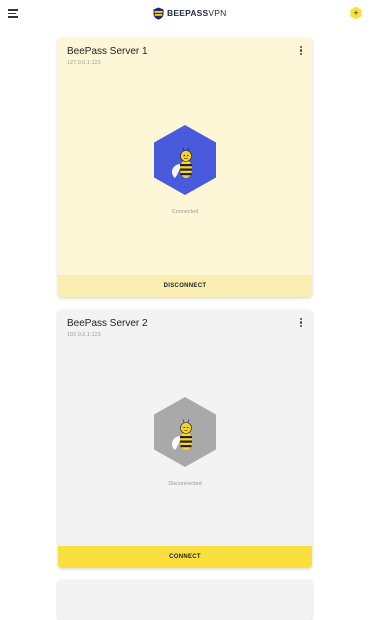  I want to click on connection-status: Connected, so click(185, 212).